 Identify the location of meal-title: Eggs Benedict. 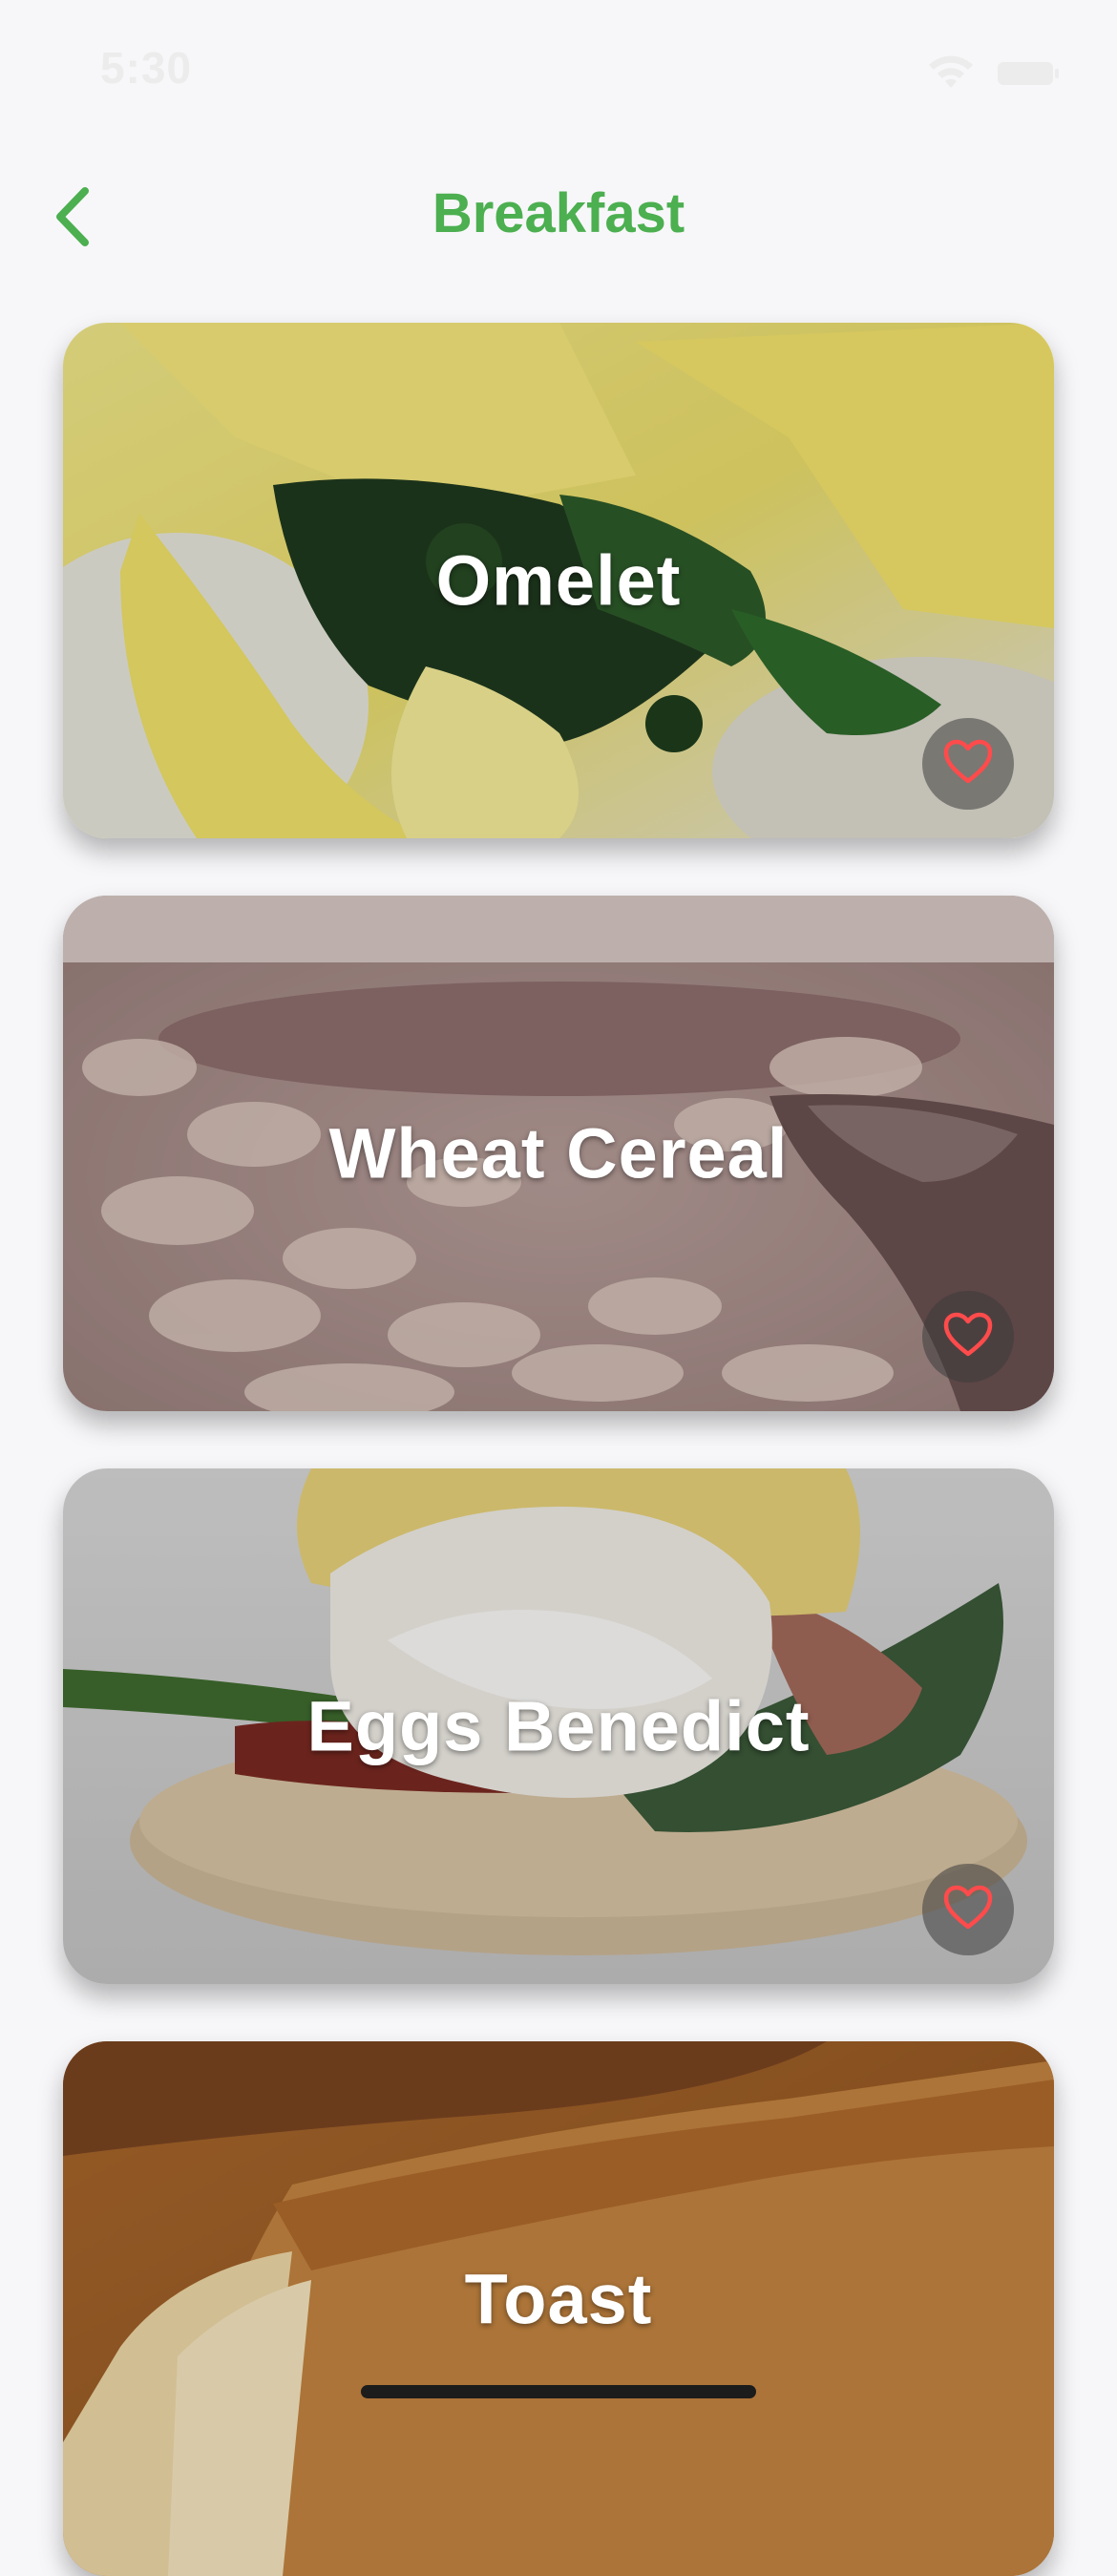
(558, 1726).